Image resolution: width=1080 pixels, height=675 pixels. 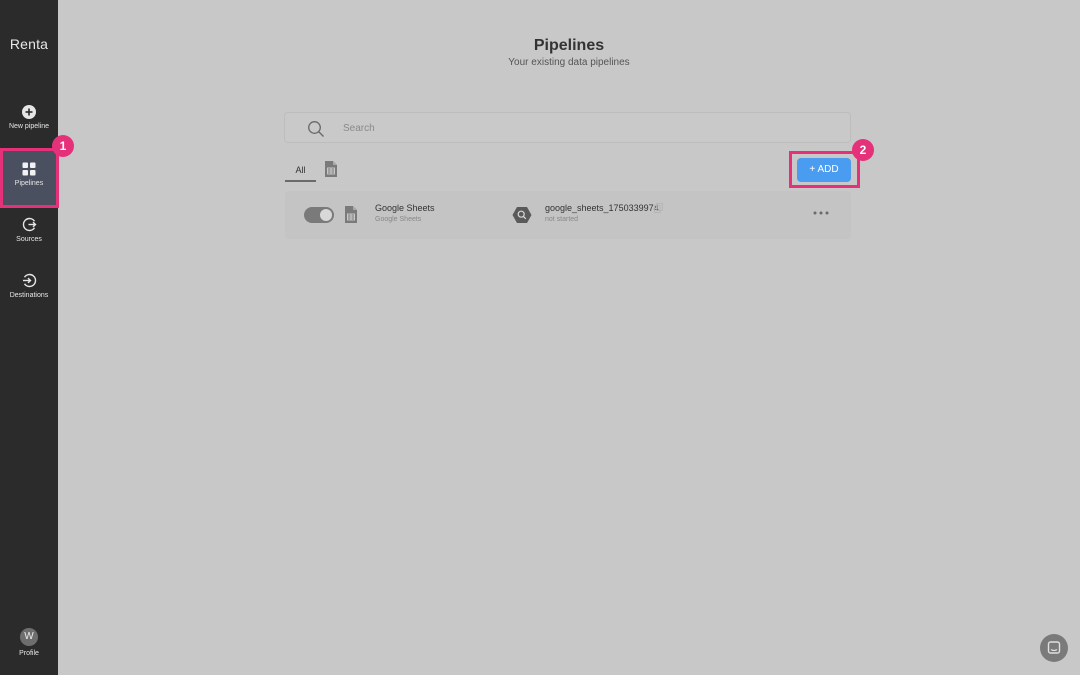 What do you see at coordinates (29, 126) in the screenshot?
I see `sidebar-item-label: New pipeline` at bounding box center [29, 126].